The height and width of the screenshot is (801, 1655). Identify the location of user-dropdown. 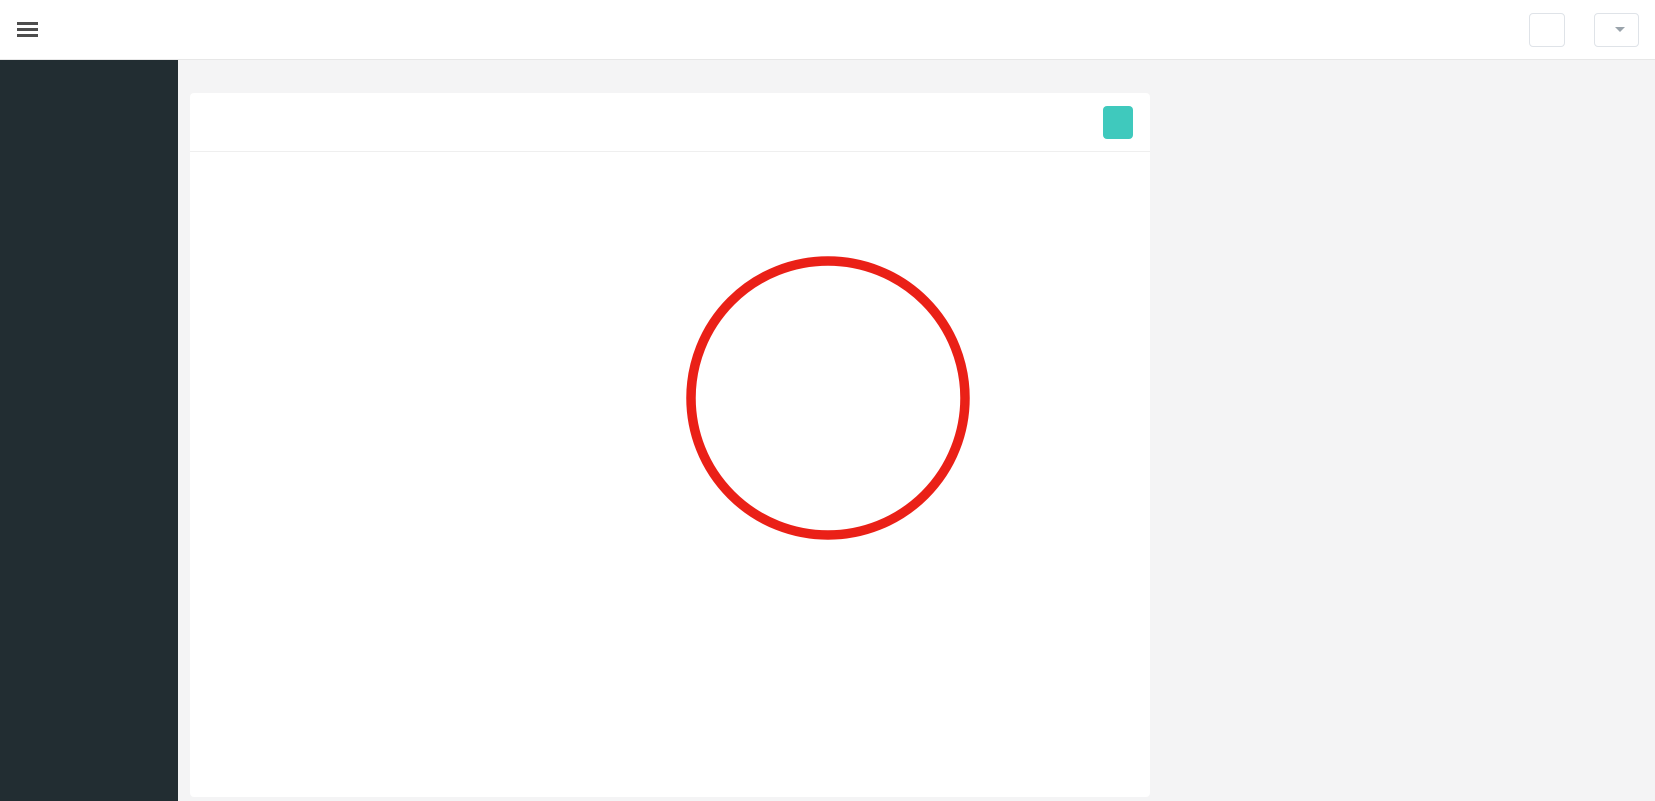
(1616, 29).